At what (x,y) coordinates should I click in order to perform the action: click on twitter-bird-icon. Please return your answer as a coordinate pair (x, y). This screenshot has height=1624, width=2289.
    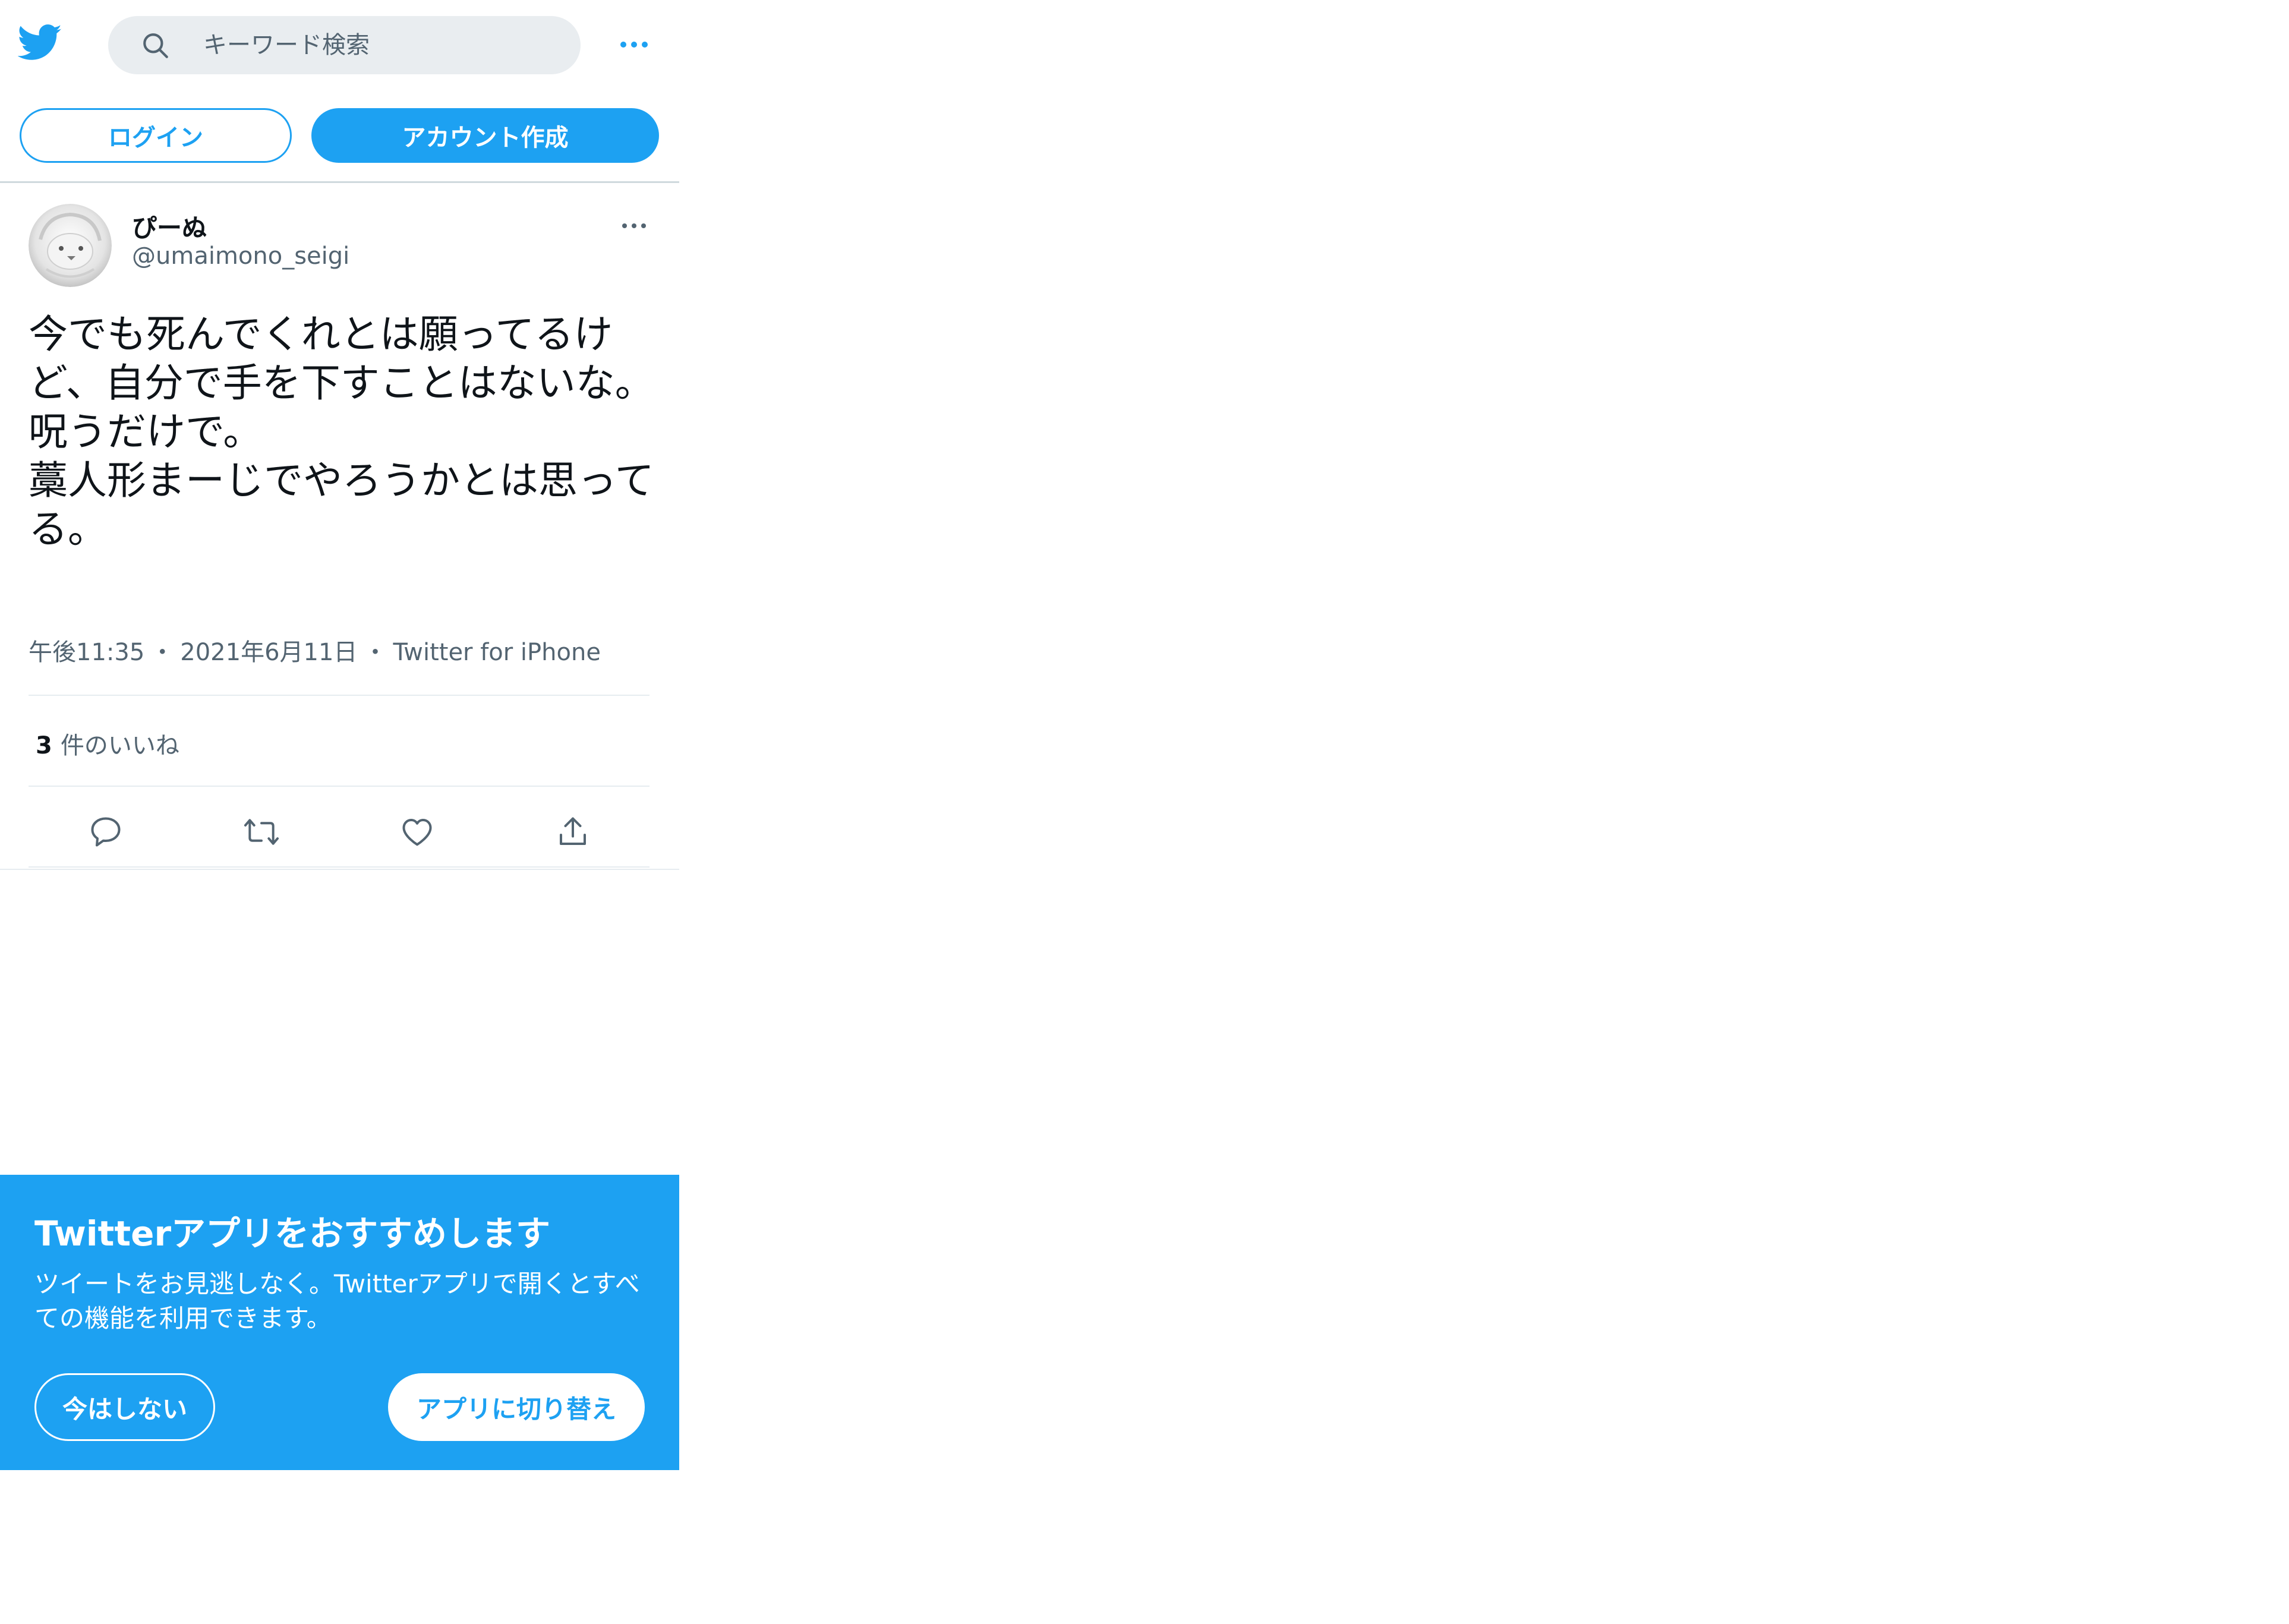
    Looking at the image, I should click on (39, 43).